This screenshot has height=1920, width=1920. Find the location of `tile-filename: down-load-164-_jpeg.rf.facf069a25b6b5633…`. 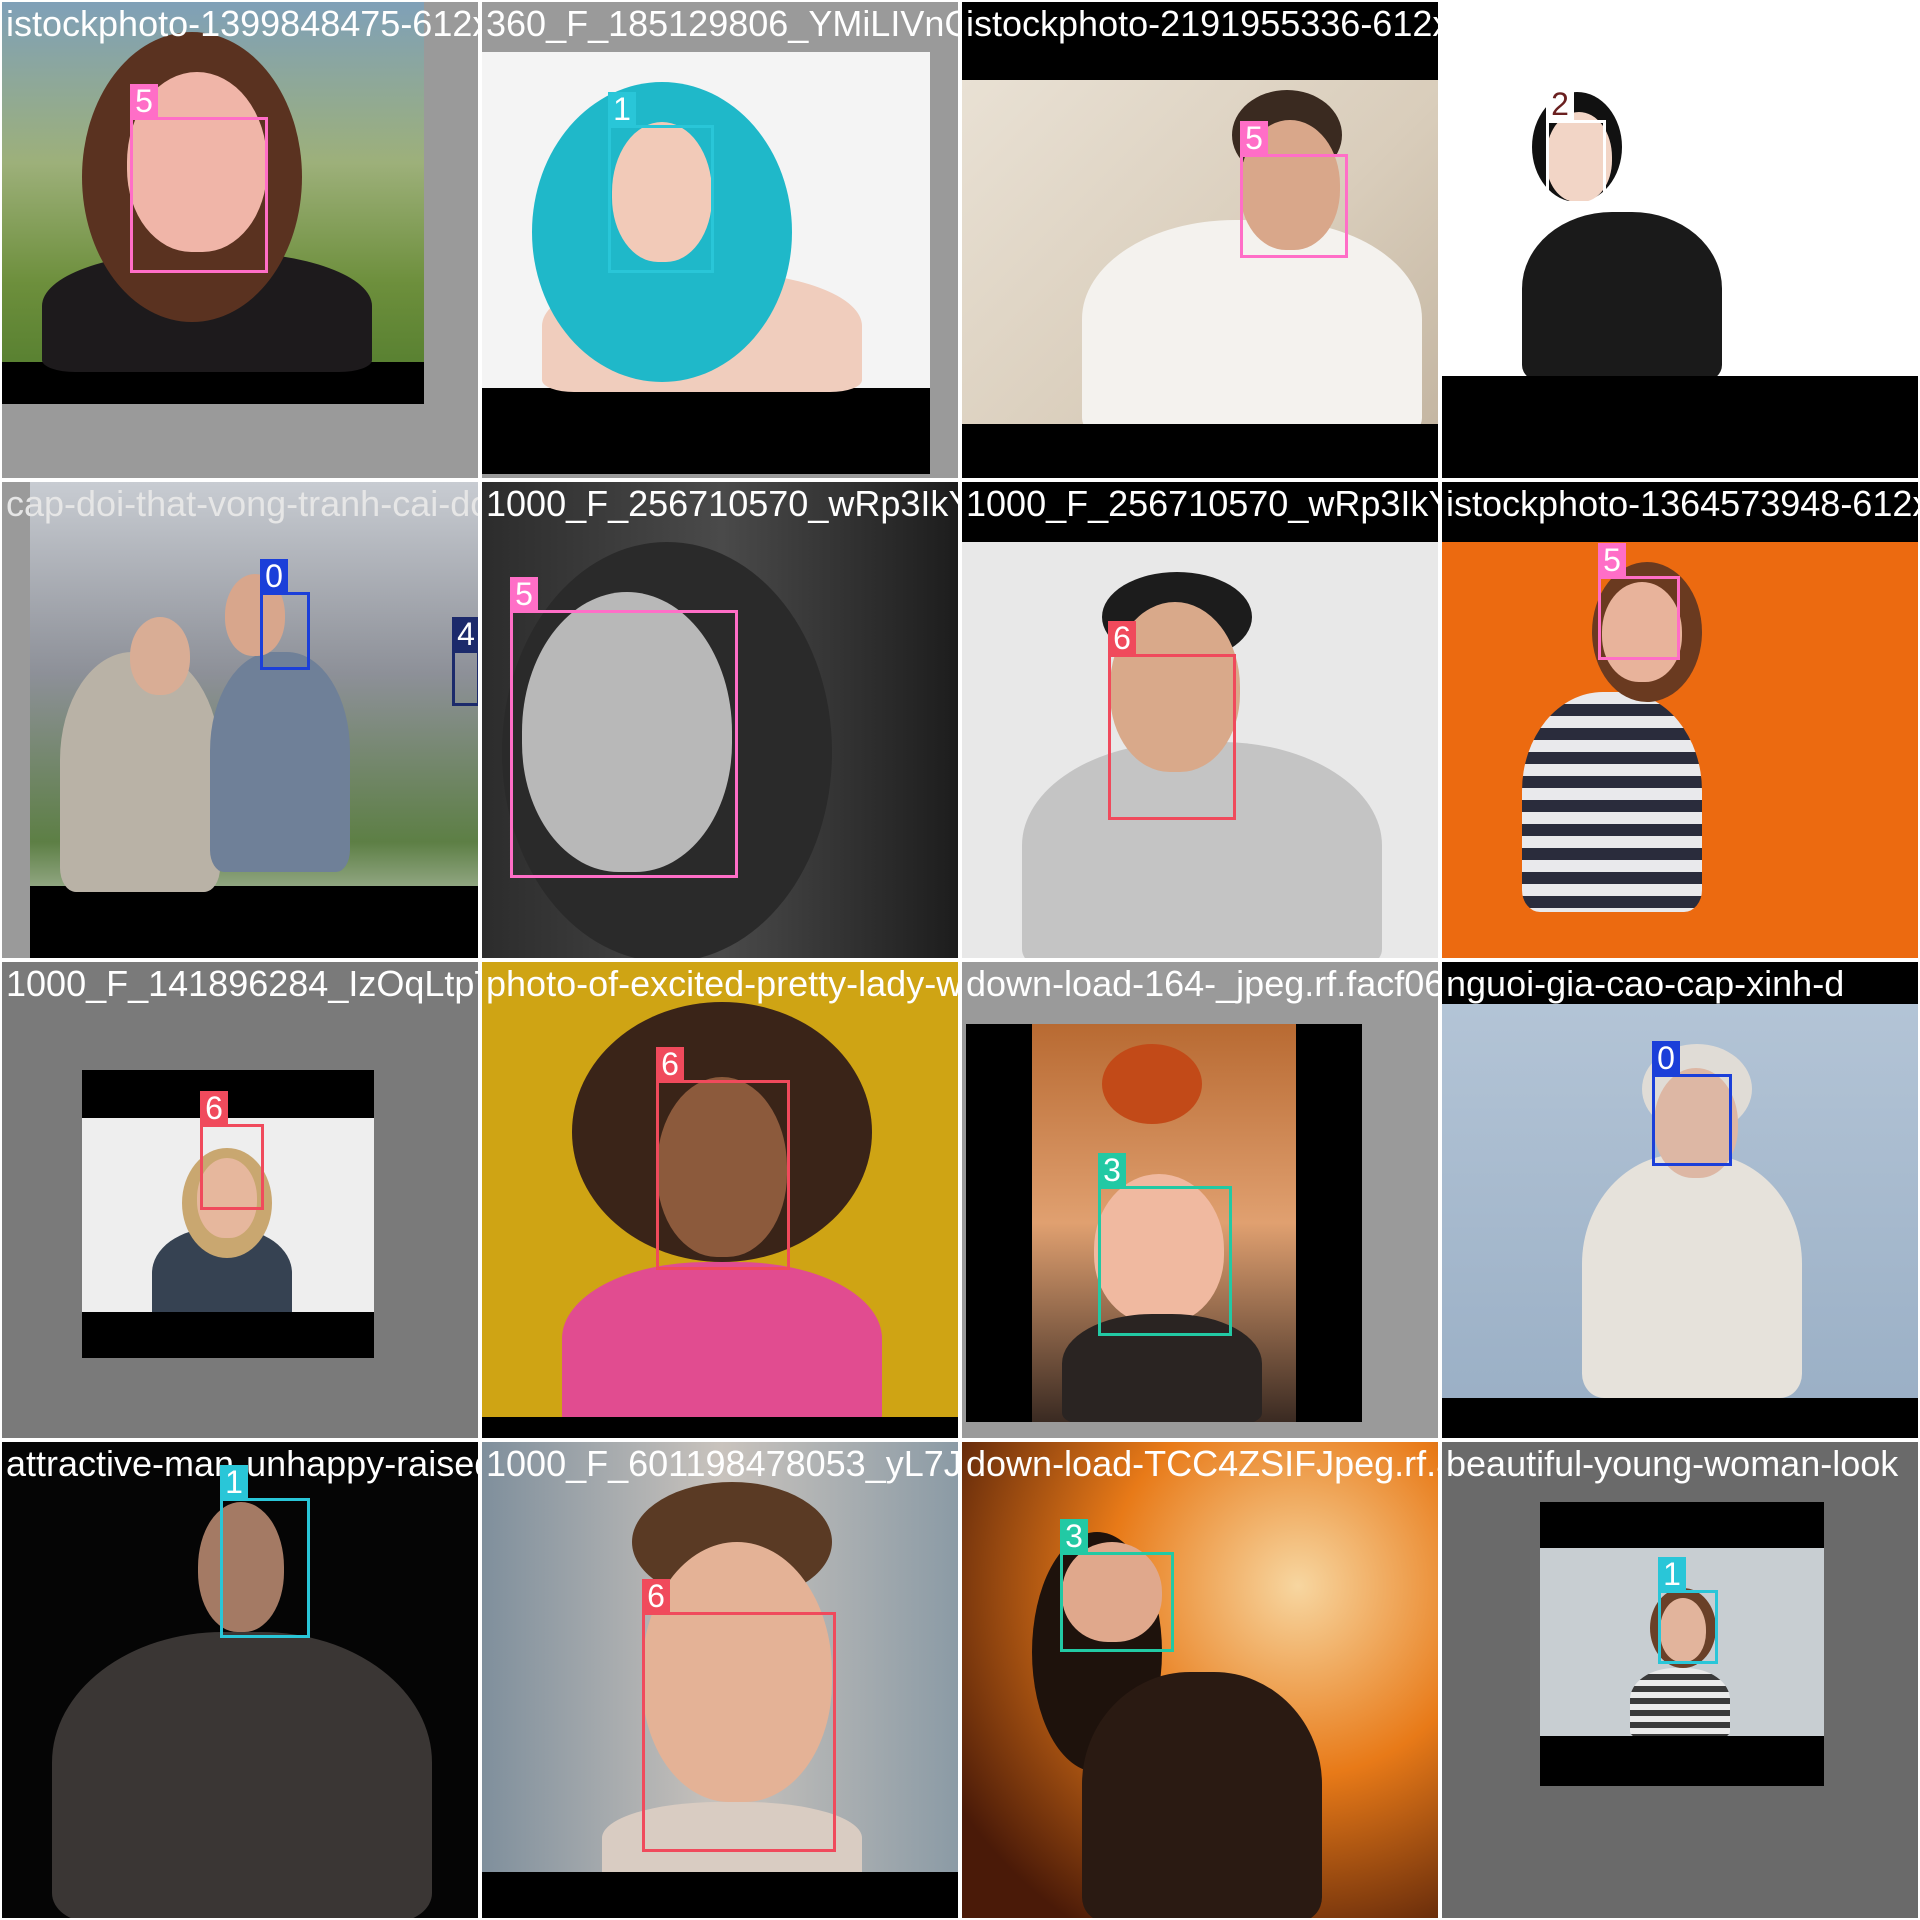

tile-filename: down-load-164-_jpeg.rf.facf069a25b6b5633… is located at coordinates (1202, 983).